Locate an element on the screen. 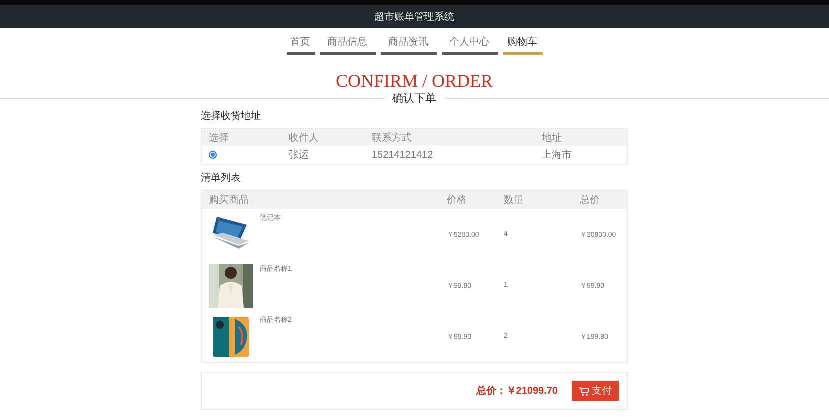  address-radio is located at coordinates (213, 155).